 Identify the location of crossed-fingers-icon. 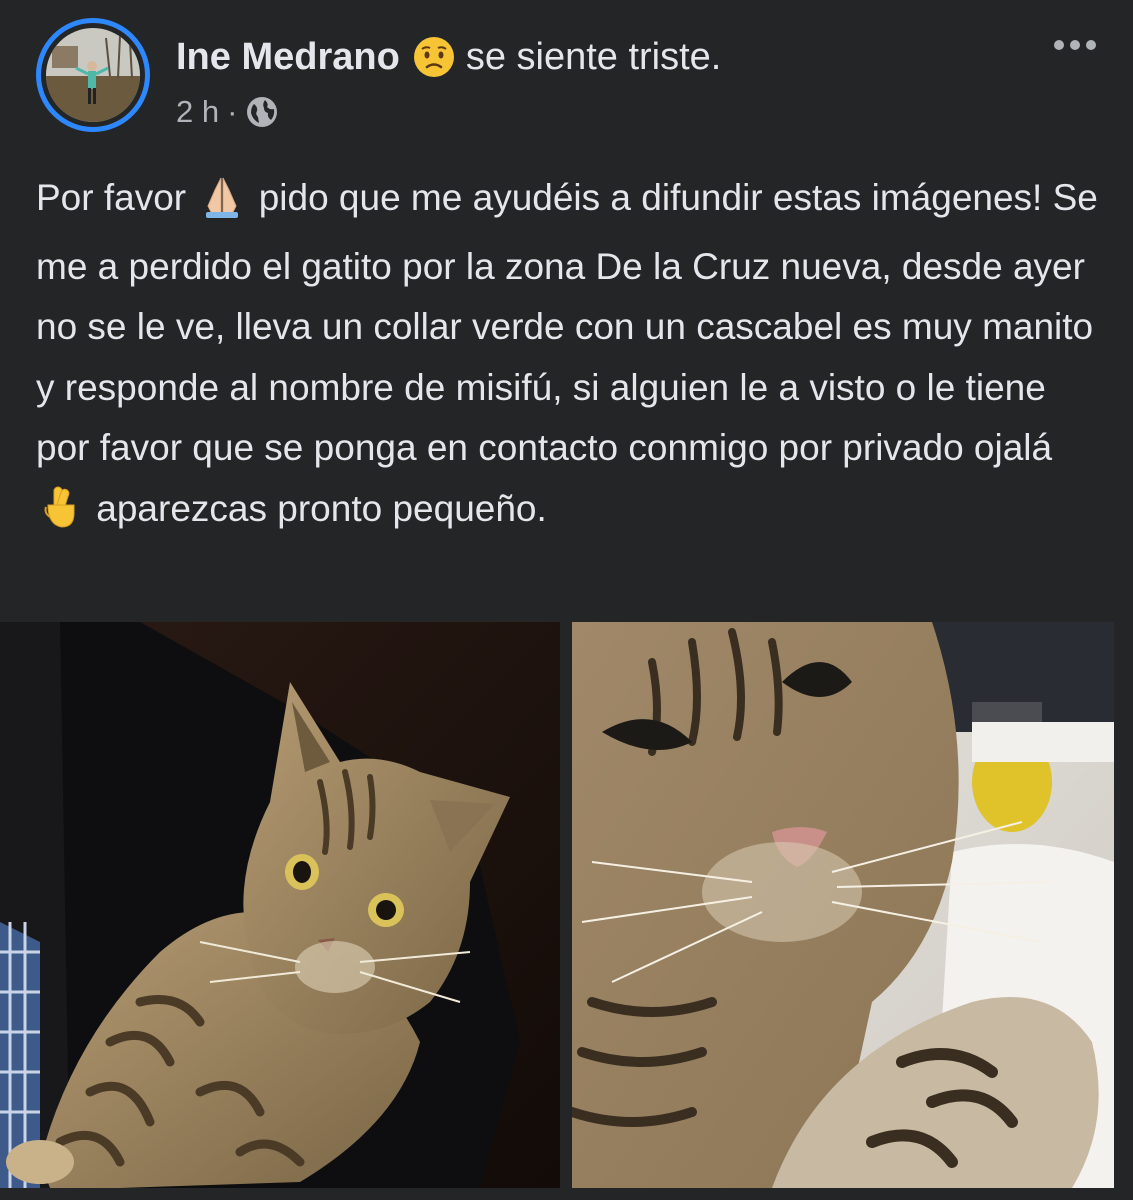
(61, 516).